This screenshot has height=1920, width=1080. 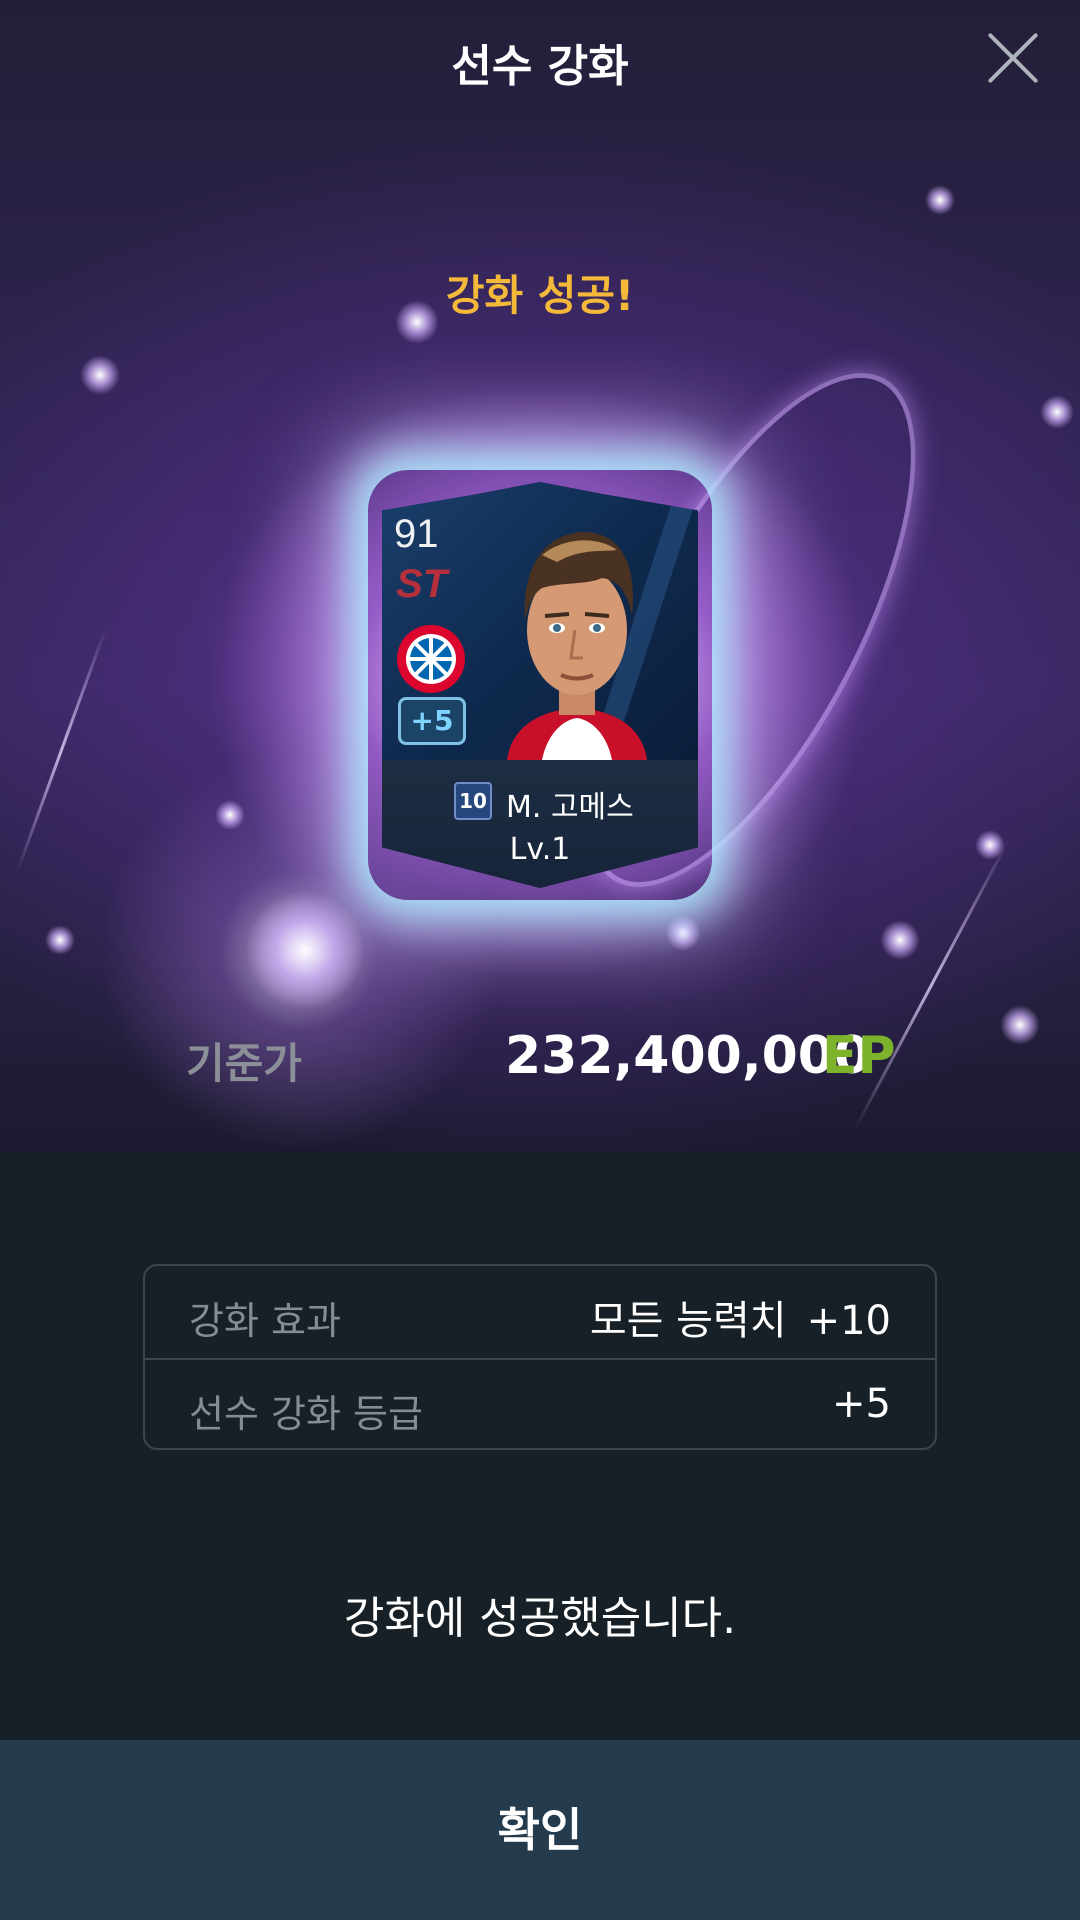 I want to click on info-row-effect: 강화 효과 모든 능력치 +10, so click(x=540, y=1313).